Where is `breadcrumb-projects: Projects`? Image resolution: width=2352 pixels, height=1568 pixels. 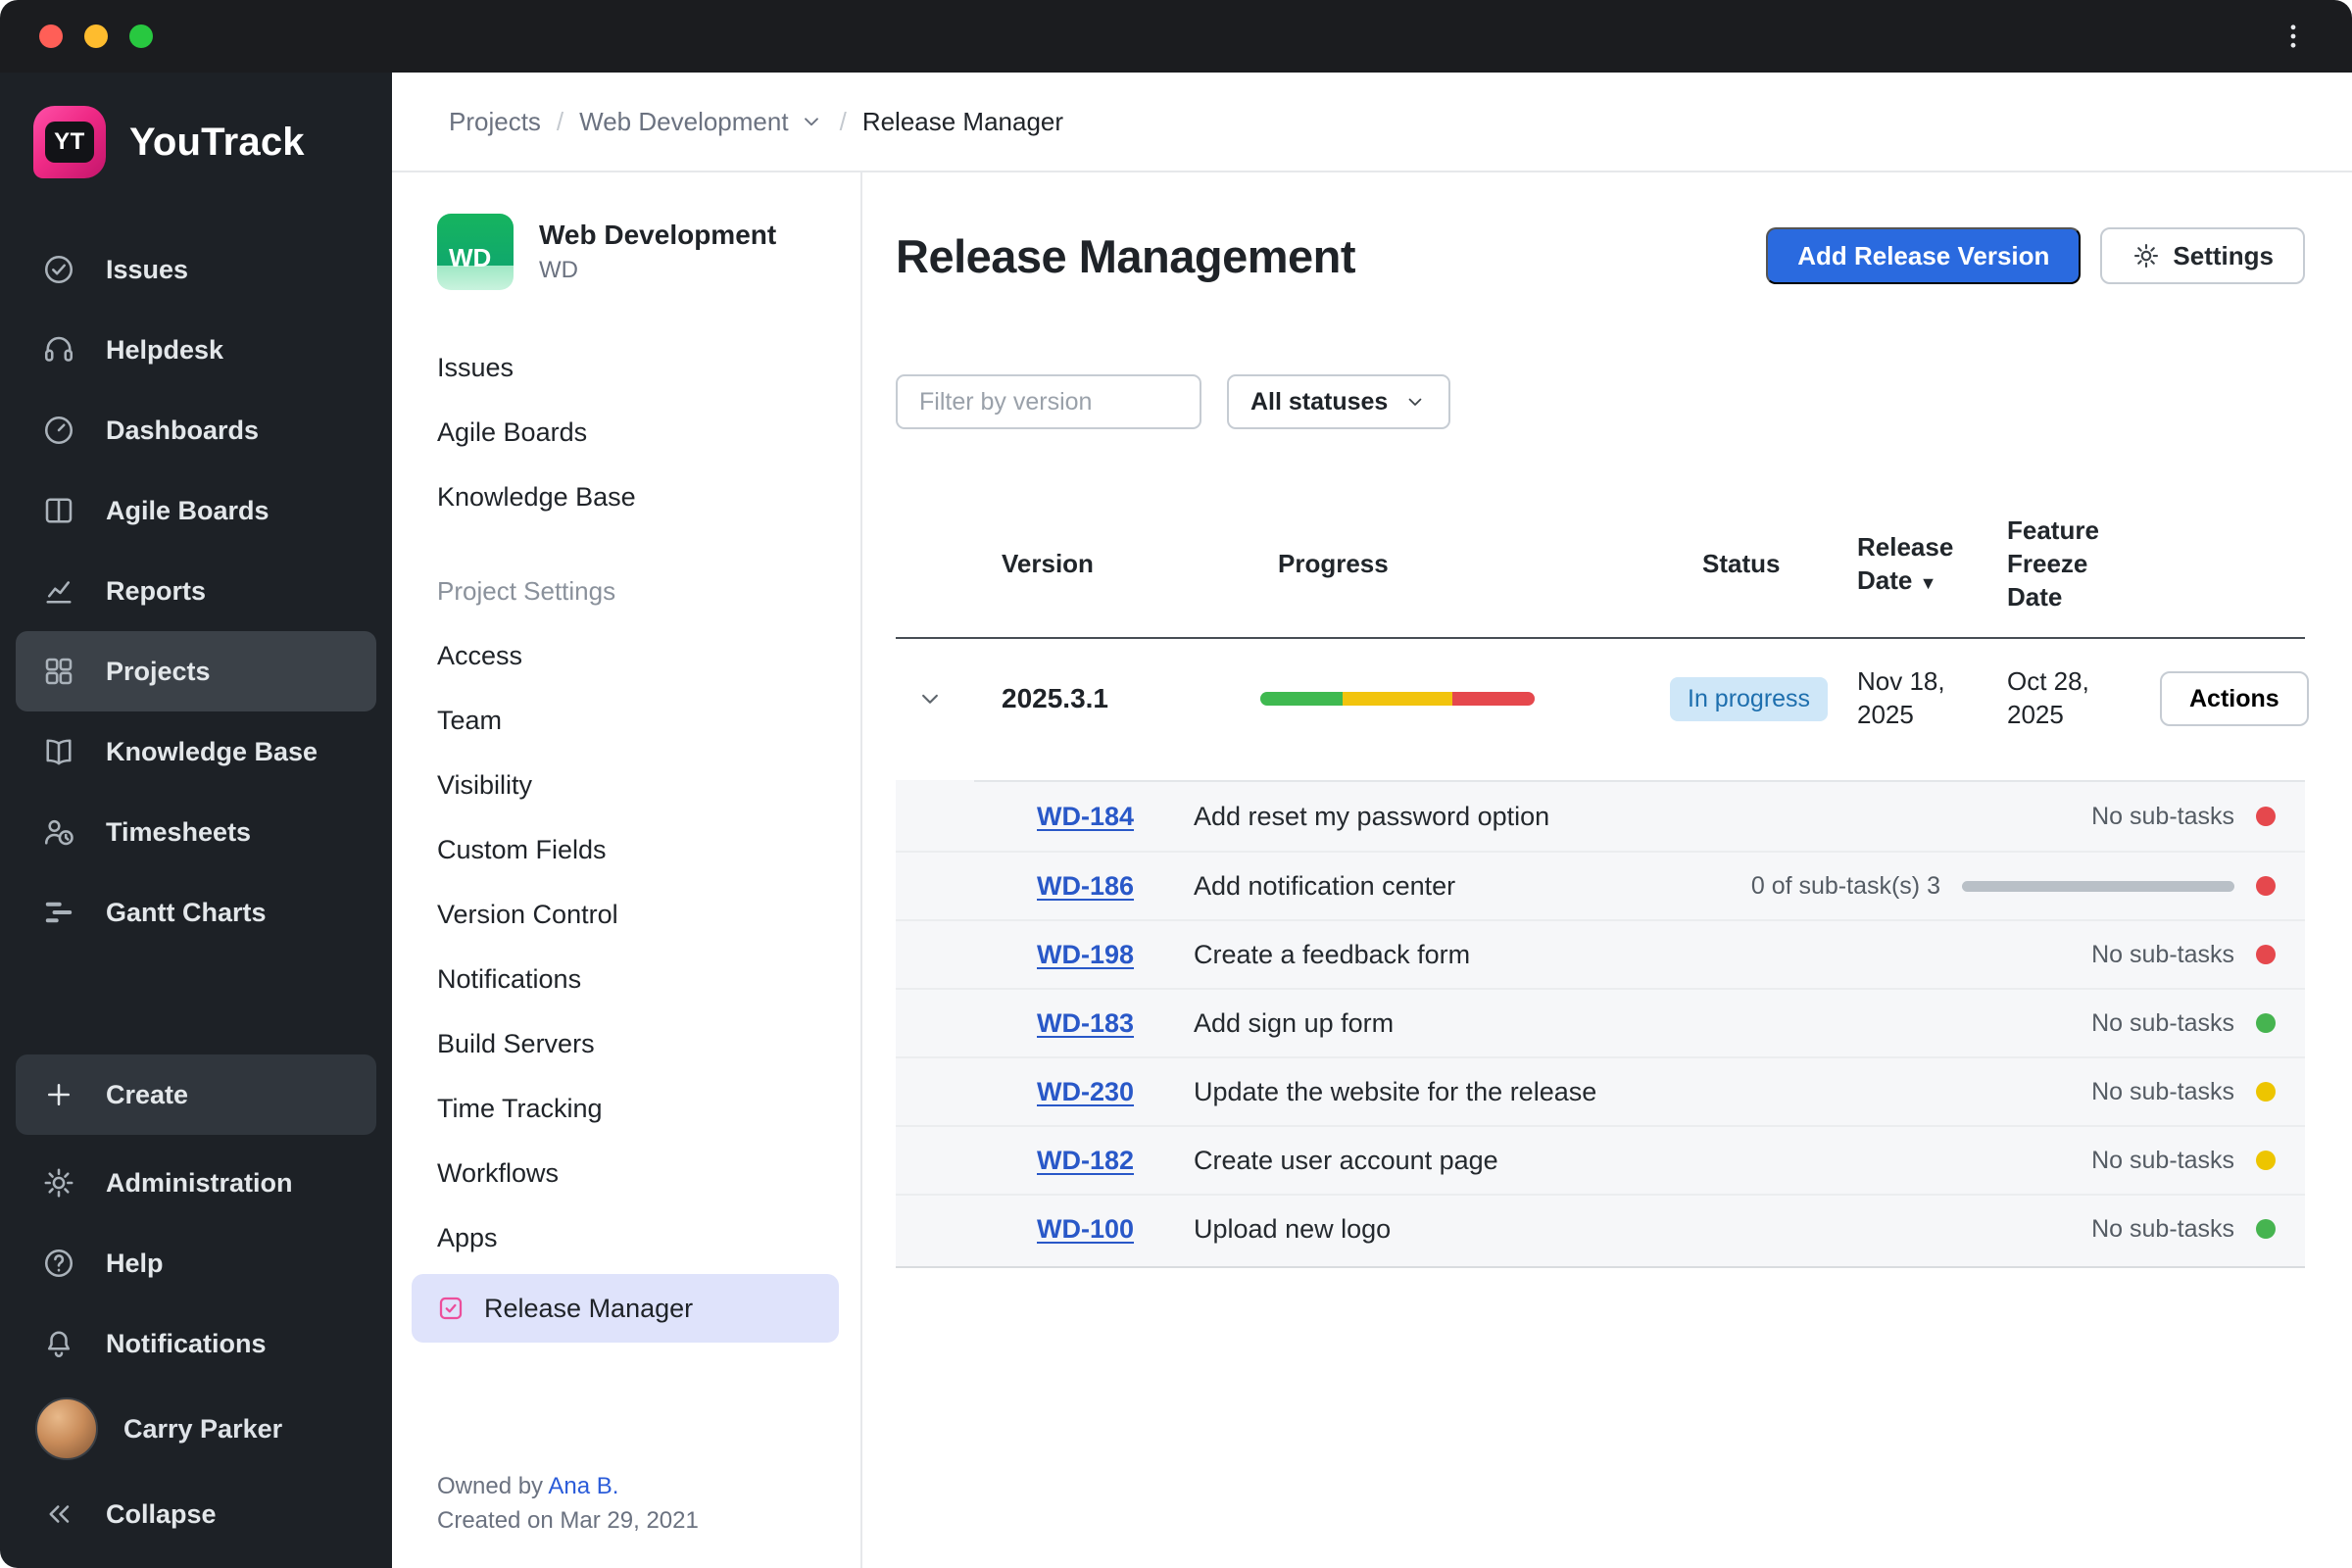 breadcrumb-projects: Projects is located at coordinates (495, 122).